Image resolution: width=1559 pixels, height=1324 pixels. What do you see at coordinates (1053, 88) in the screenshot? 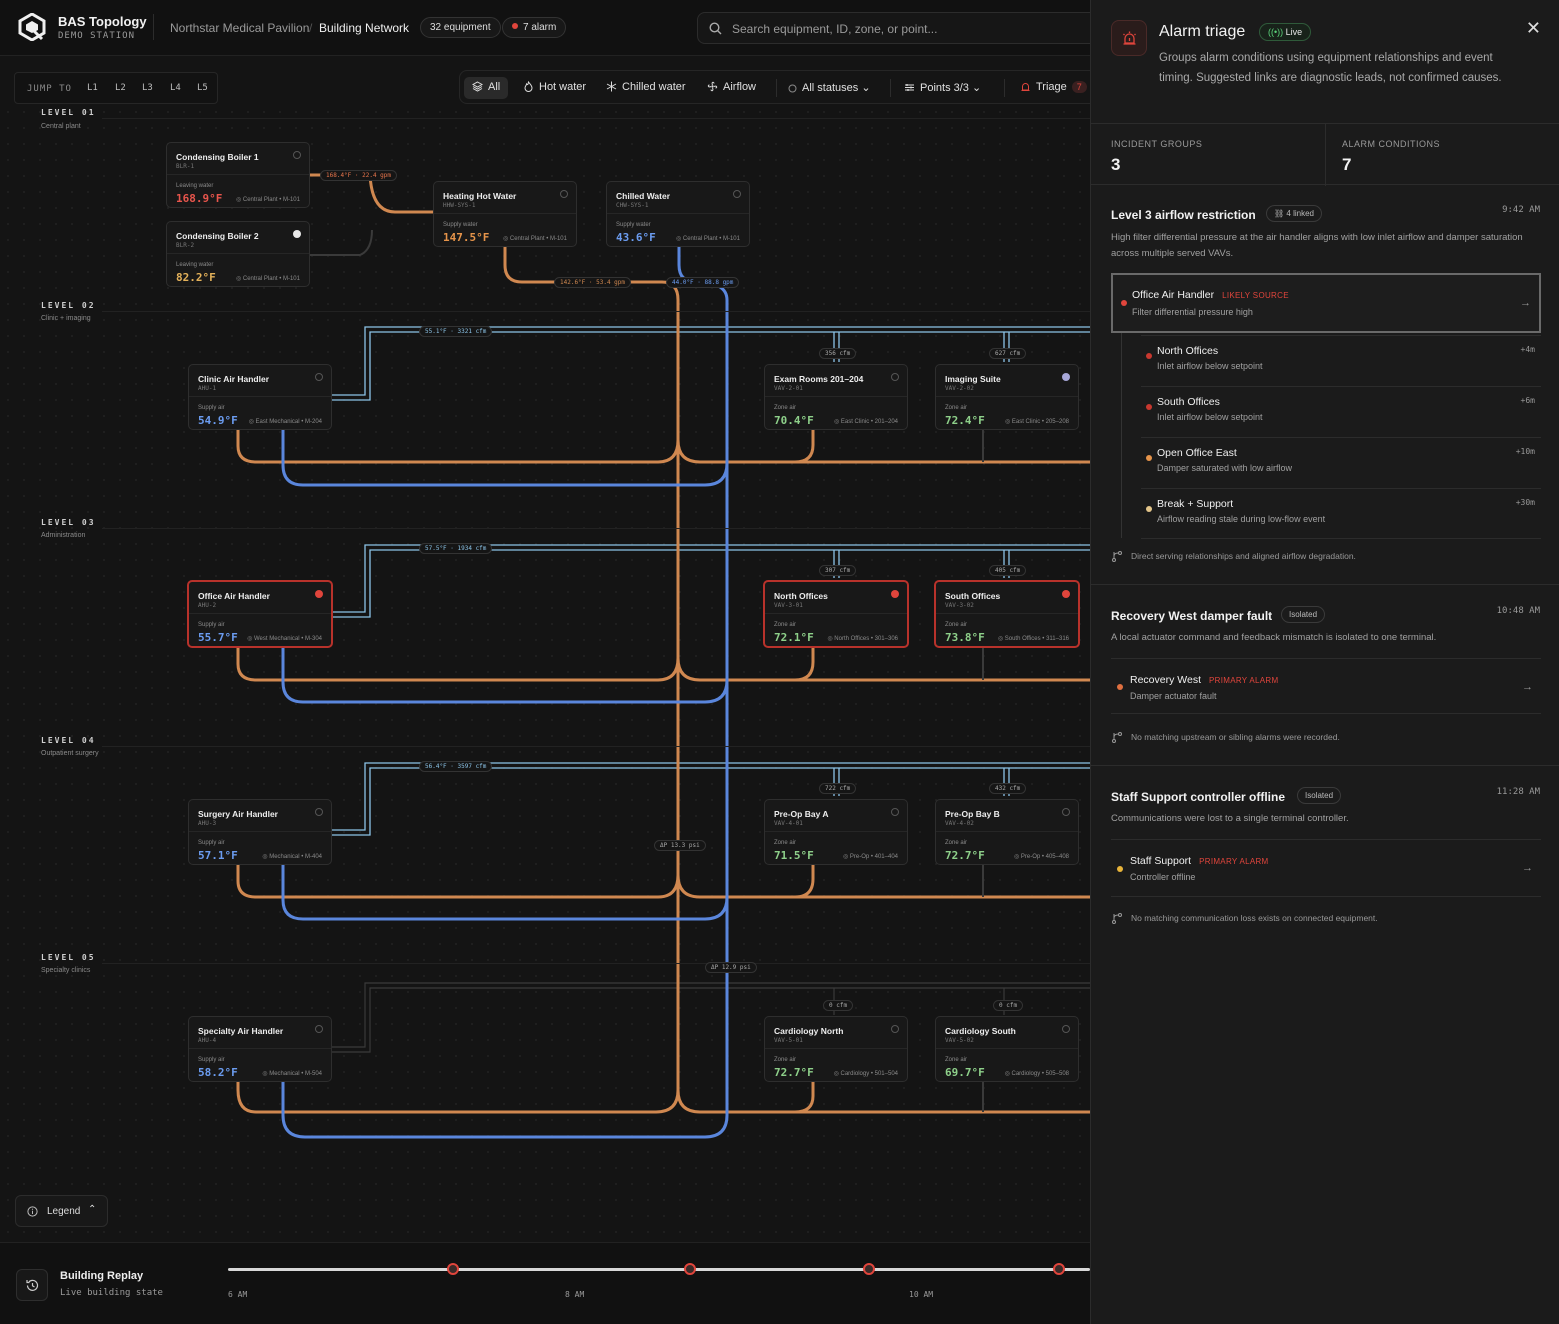
I see `triage-button: Triage 7` at bounding box center [1053, 88].